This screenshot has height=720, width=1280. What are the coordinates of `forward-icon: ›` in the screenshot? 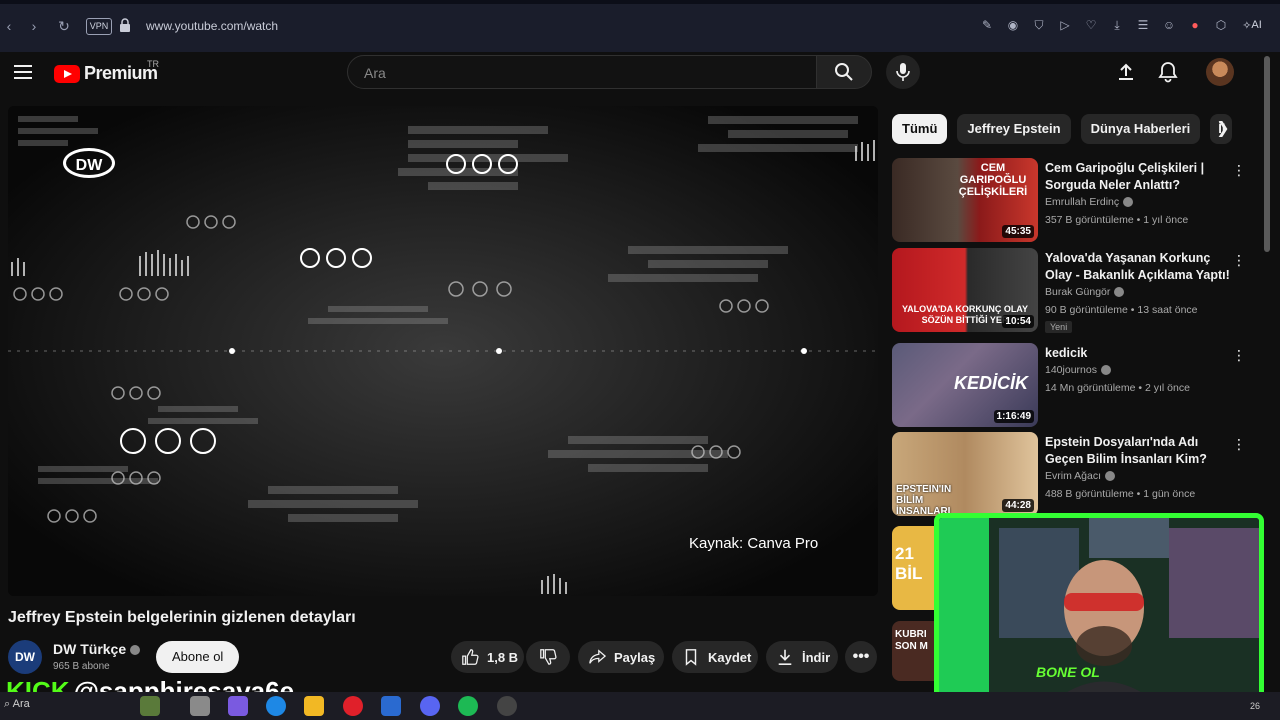 It's located at (34, 26).